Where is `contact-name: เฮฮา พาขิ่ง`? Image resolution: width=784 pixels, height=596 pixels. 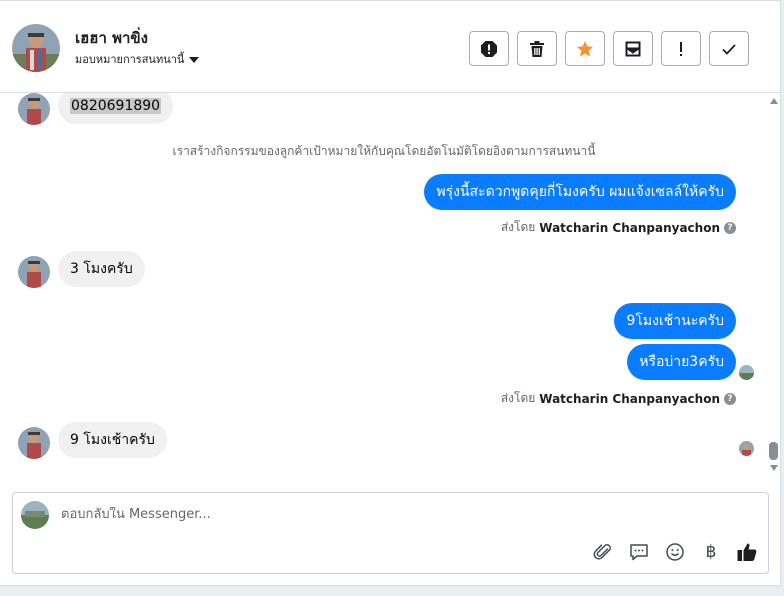 contact-name: เฮฮา พาขิ่ง is located at coordinates (111, 38).